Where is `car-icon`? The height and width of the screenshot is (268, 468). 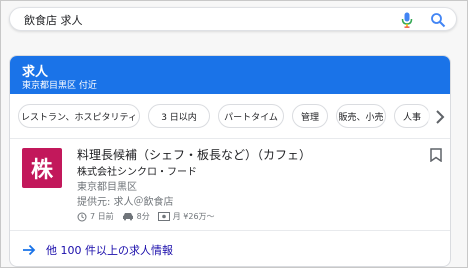
car-icon is located at coordinates (127, 217).